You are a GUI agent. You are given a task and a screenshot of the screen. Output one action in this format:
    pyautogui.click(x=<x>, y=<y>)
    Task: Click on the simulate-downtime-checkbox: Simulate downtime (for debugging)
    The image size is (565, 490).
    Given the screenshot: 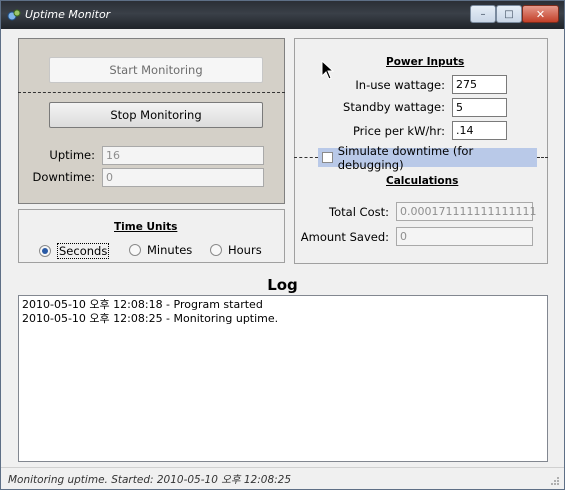 What is the action you would take?
    pyautogui.click(x=427, y=158)
    